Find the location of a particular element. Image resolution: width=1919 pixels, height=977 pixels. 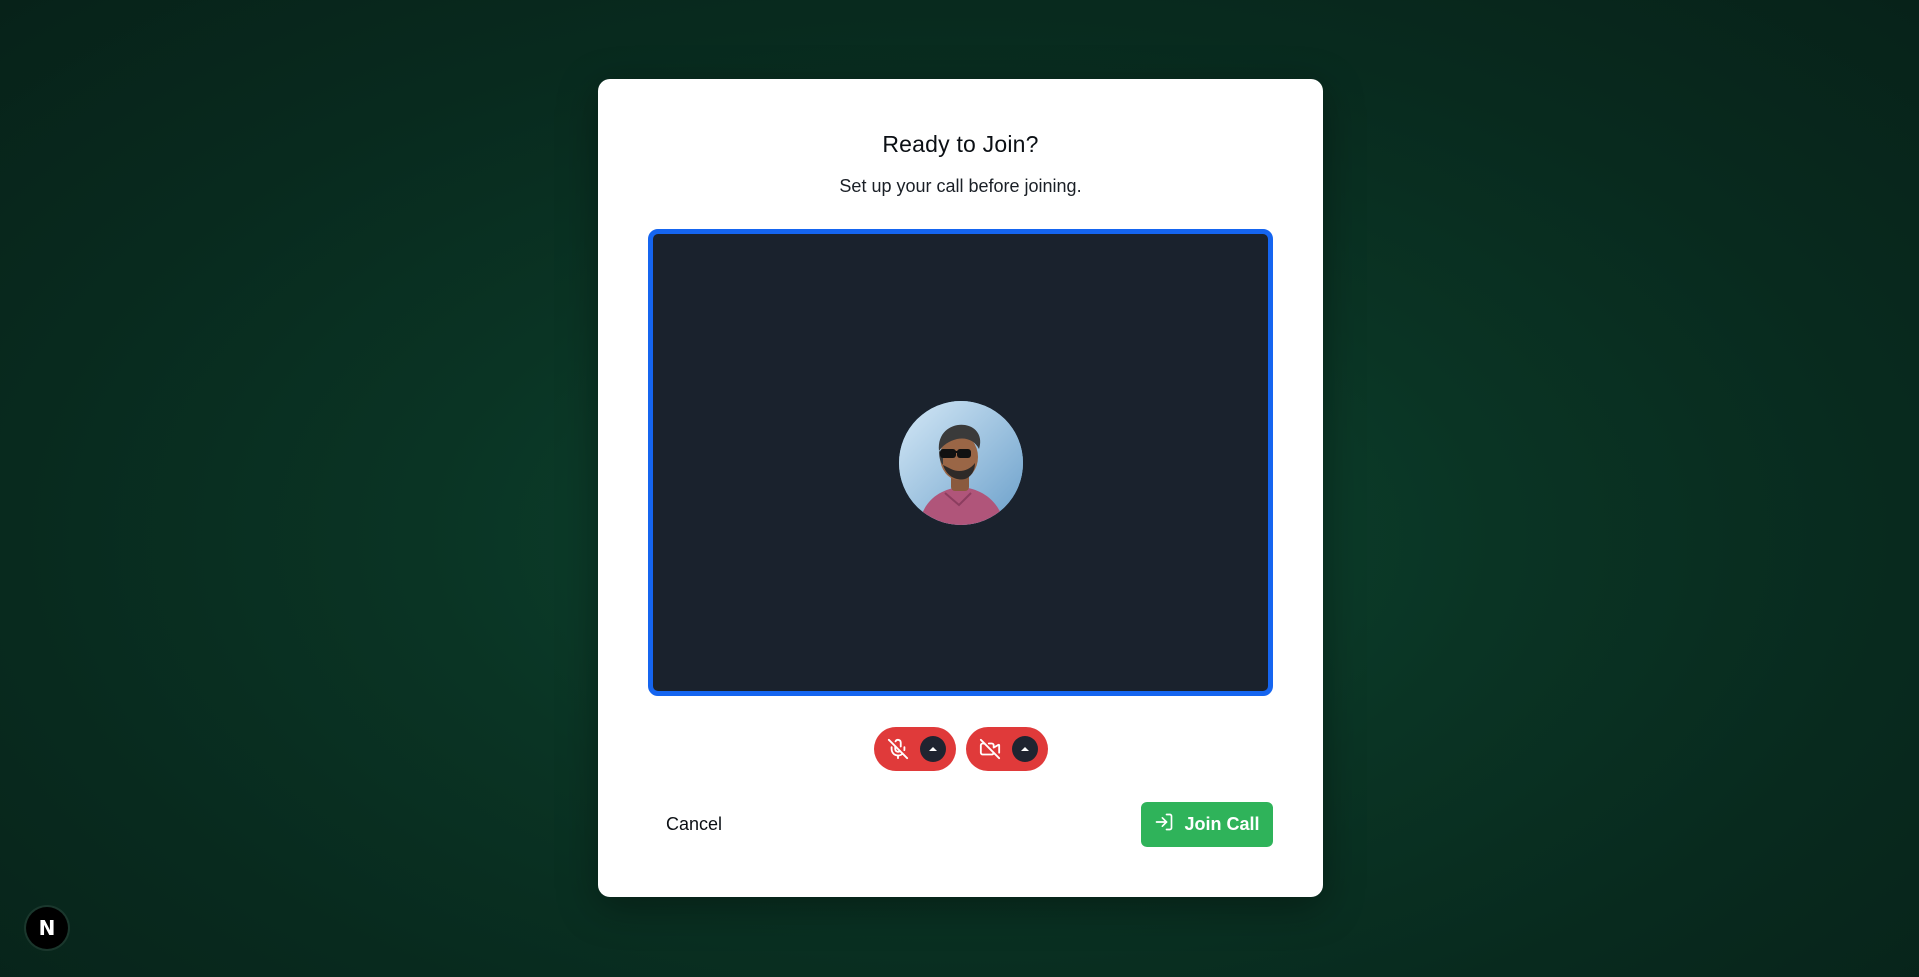

cancel-button: Cancel is located at coordinates (694, 824).